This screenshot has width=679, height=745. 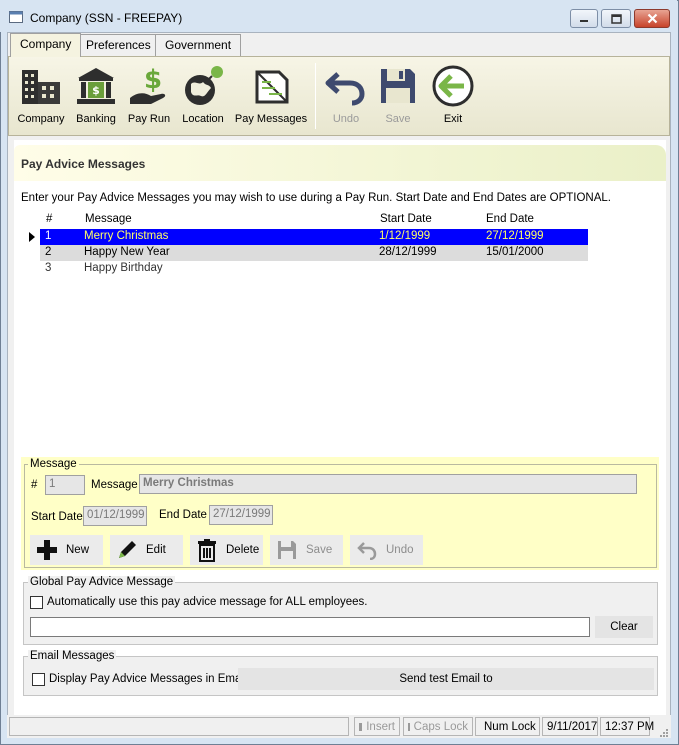 I want to click on cell-start-date: 28/12/1999, so click(x=408, y=252).